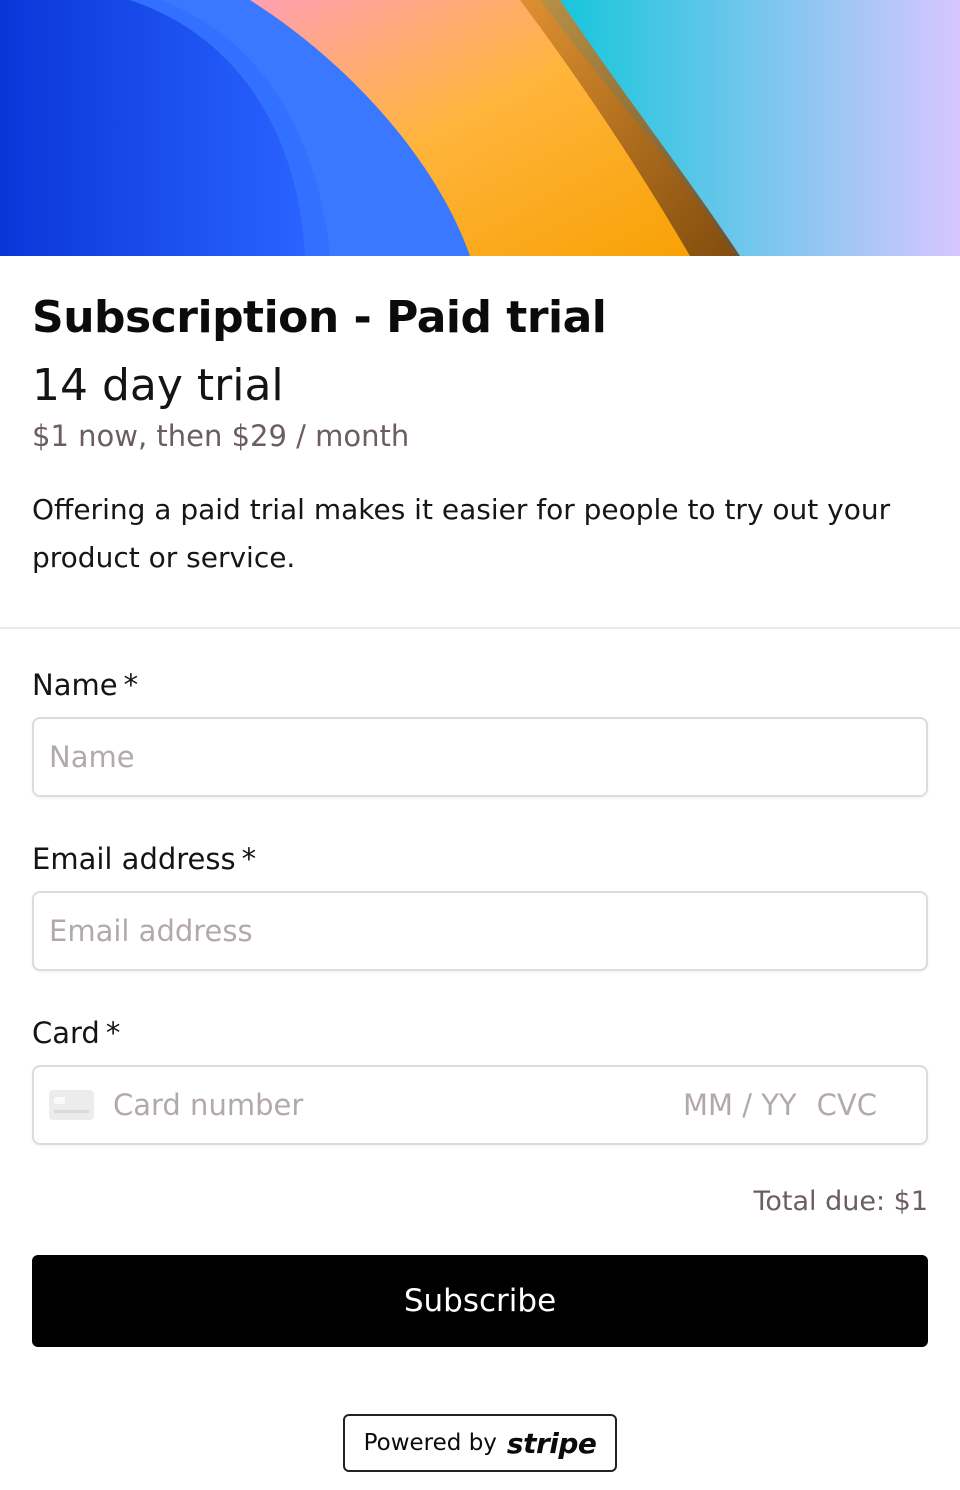 This screenshot has width=960, height=1490. I want to click on card-field-group: Card * Card number MM / YY CVC, so click(480, 1080).